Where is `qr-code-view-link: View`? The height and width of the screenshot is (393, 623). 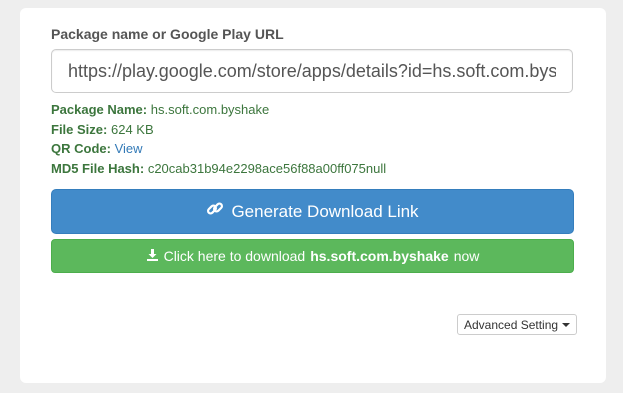 qr-code-view-link: View is located at coordinates (129, 148).